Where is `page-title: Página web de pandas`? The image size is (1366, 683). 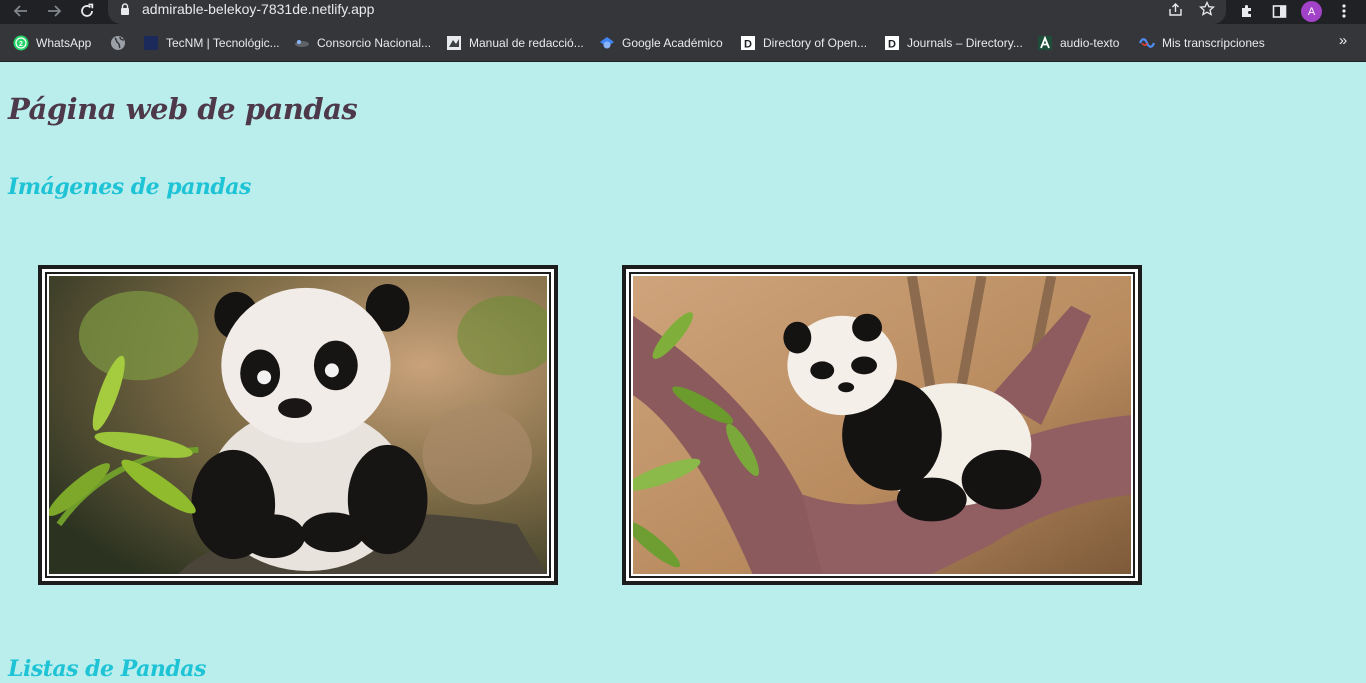 page-title: Página web de pandas is located at coordinates (183, 109).